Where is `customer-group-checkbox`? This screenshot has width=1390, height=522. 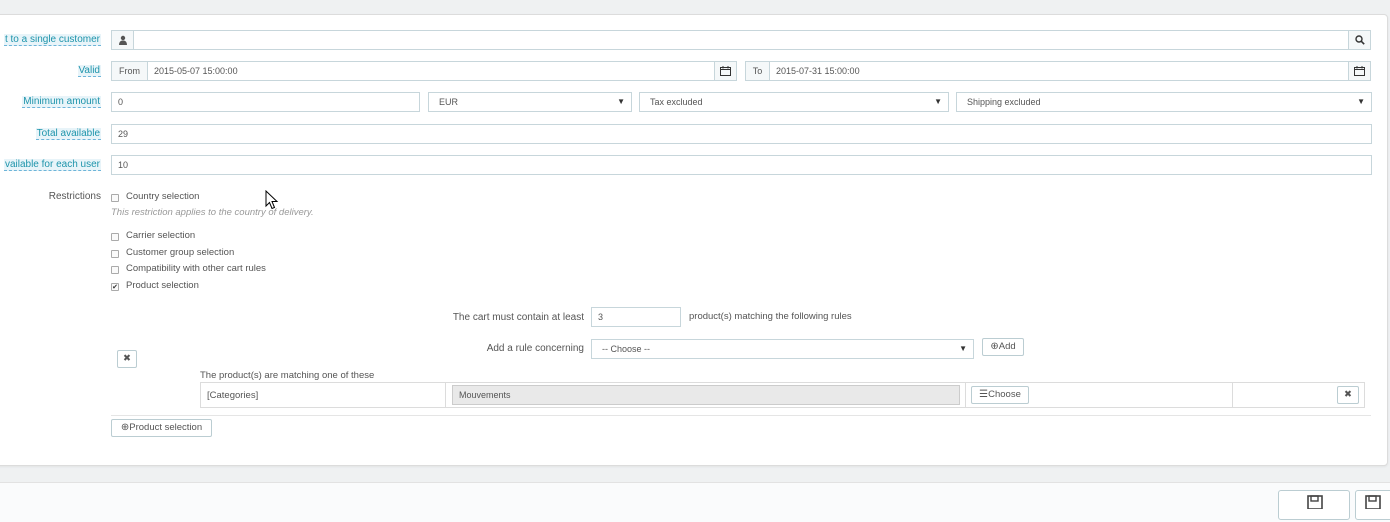 customer-group-checkbox is located at coordinates (115, 254).